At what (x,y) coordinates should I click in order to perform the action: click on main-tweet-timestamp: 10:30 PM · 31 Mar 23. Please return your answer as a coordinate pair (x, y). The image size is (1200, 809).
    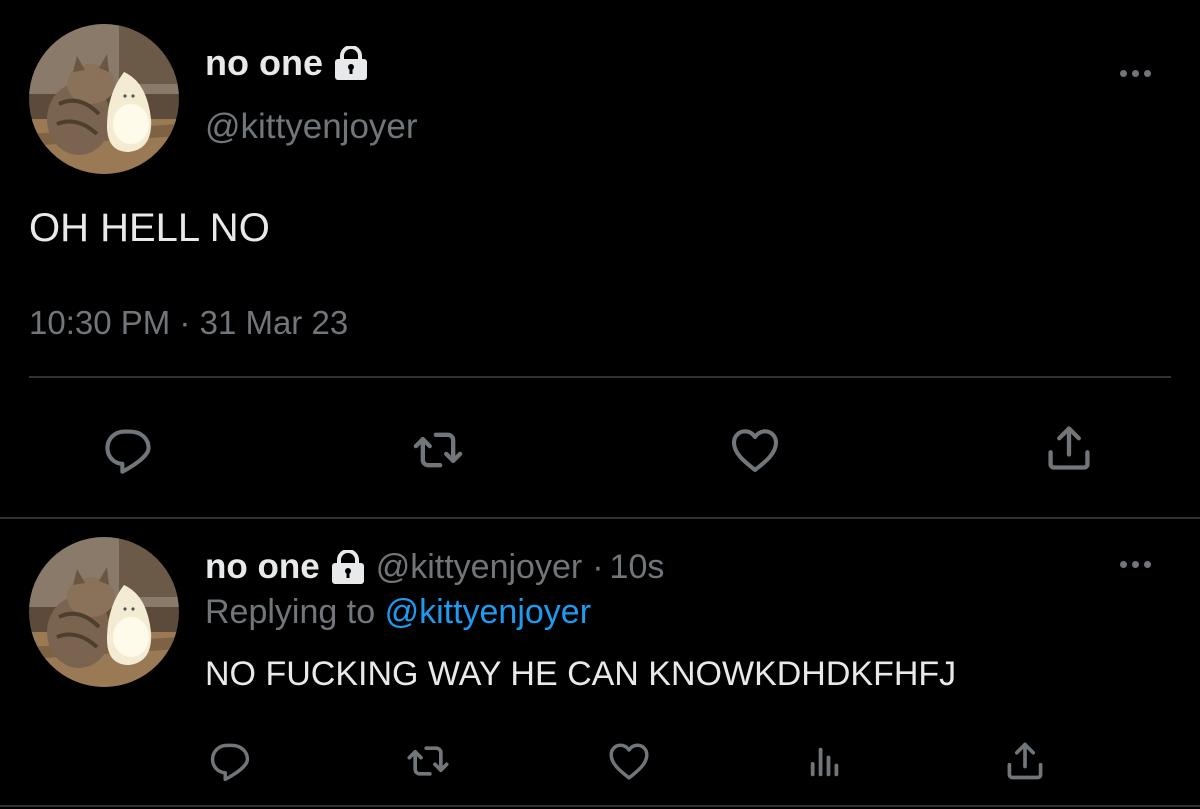
    Looking at the image, I should click on (188, 323).